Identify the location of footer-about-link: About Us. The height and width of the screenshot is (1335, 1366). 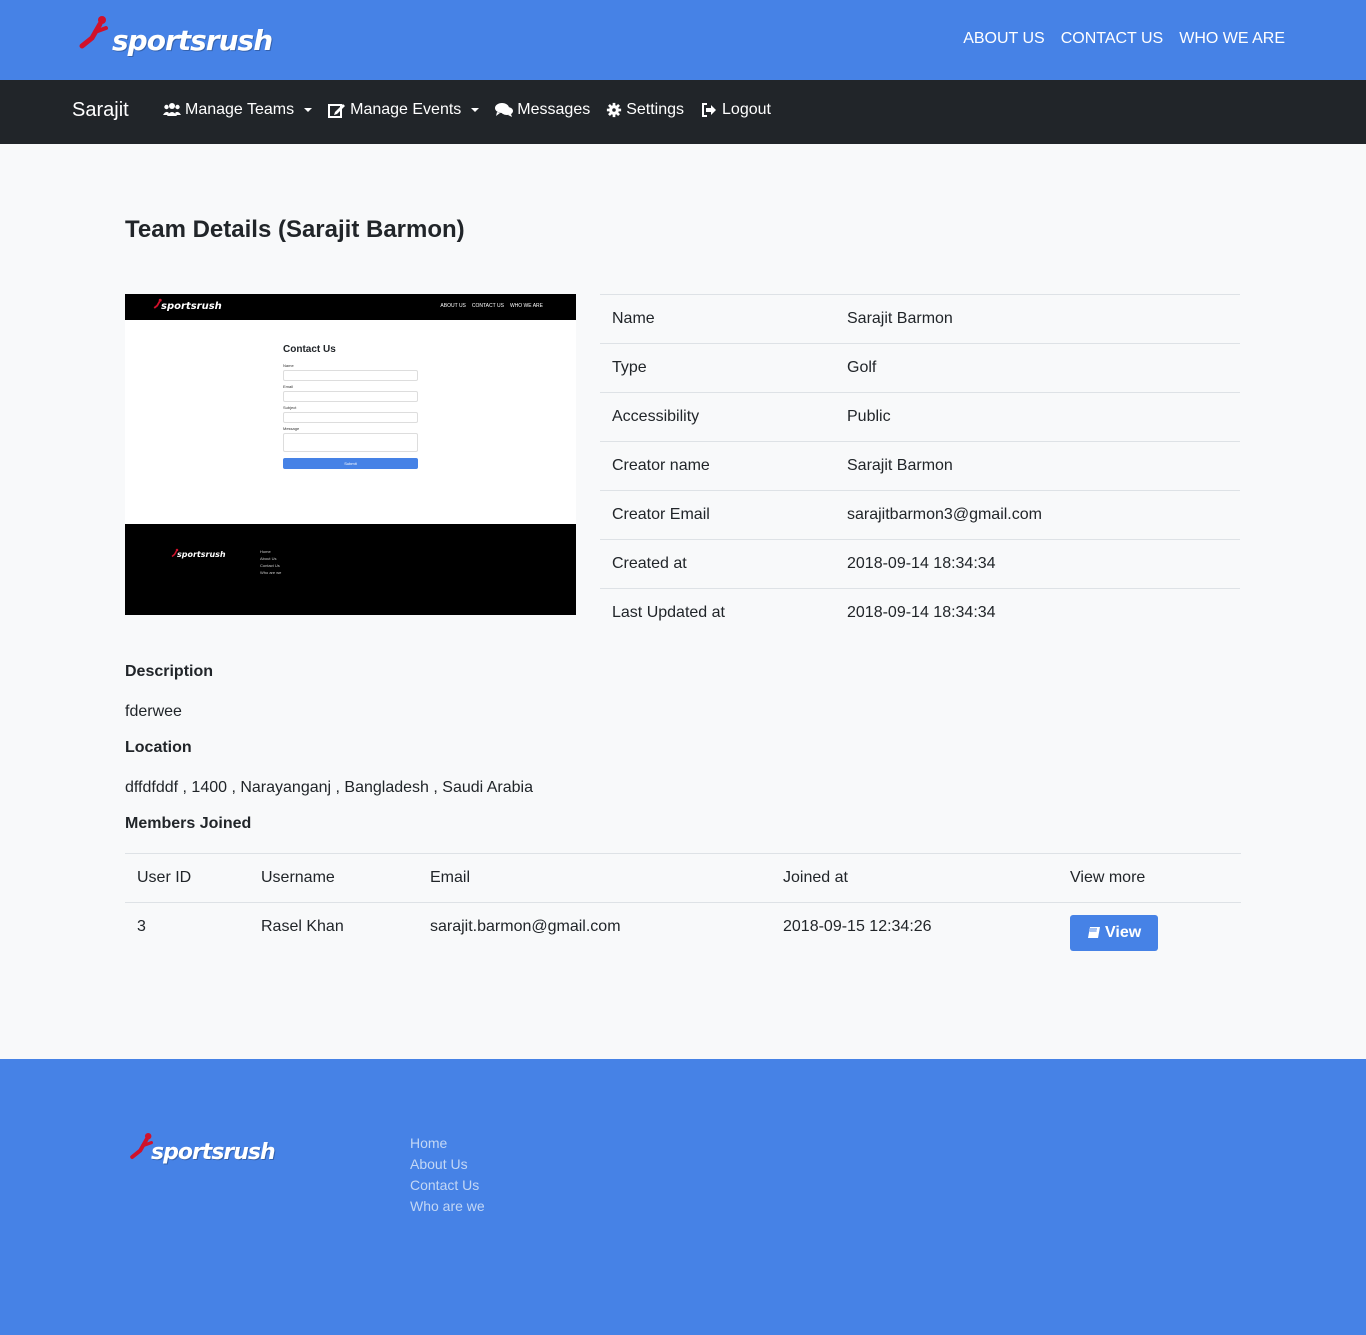
(447, 1164).